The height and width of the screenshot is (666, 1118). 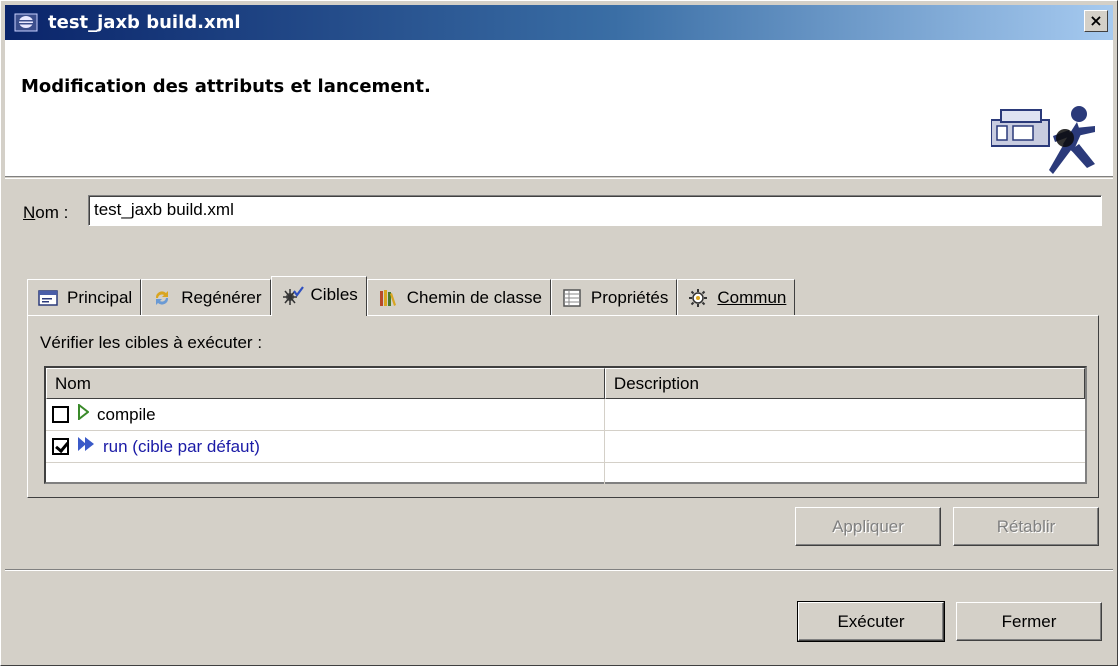 What do you see at coordinates (48, 298) in the screenshot?
I see `main-tab-icon` at bounding box center [48, 298].